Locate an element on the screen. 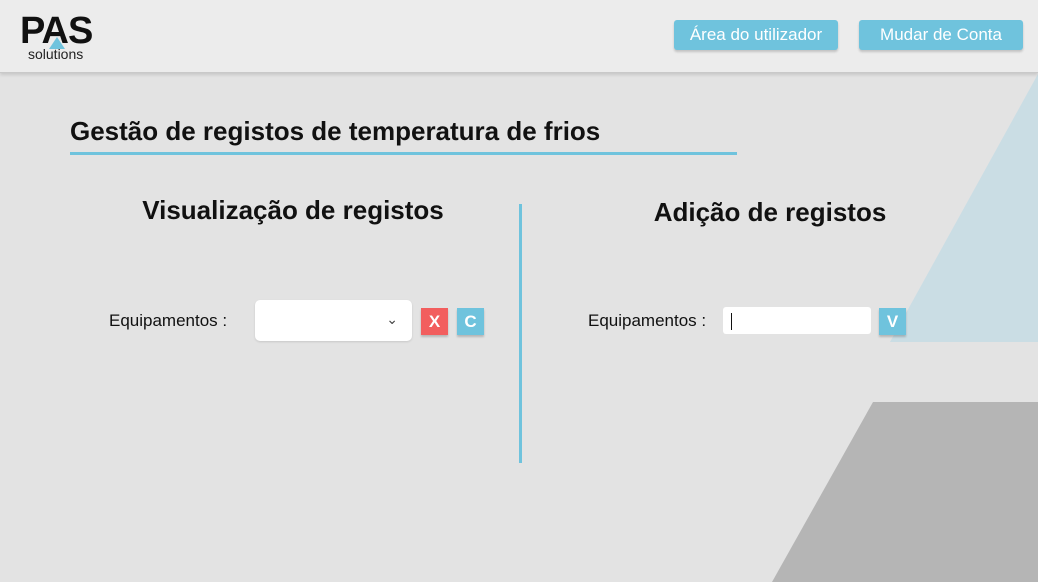  chevron-down-icon: ⌄ is located at coordinates (392, 319).